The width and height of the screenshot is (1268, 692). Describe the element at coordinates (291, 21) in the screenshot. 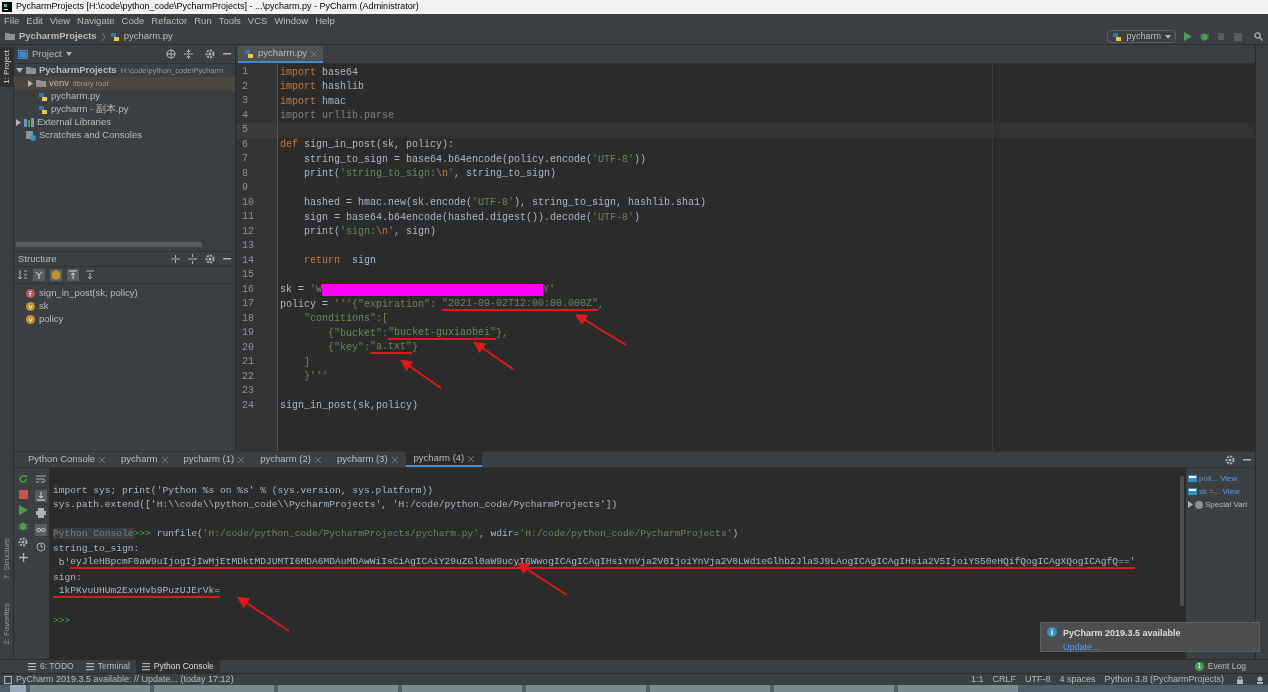

I see `menu-item: Window` at that location.